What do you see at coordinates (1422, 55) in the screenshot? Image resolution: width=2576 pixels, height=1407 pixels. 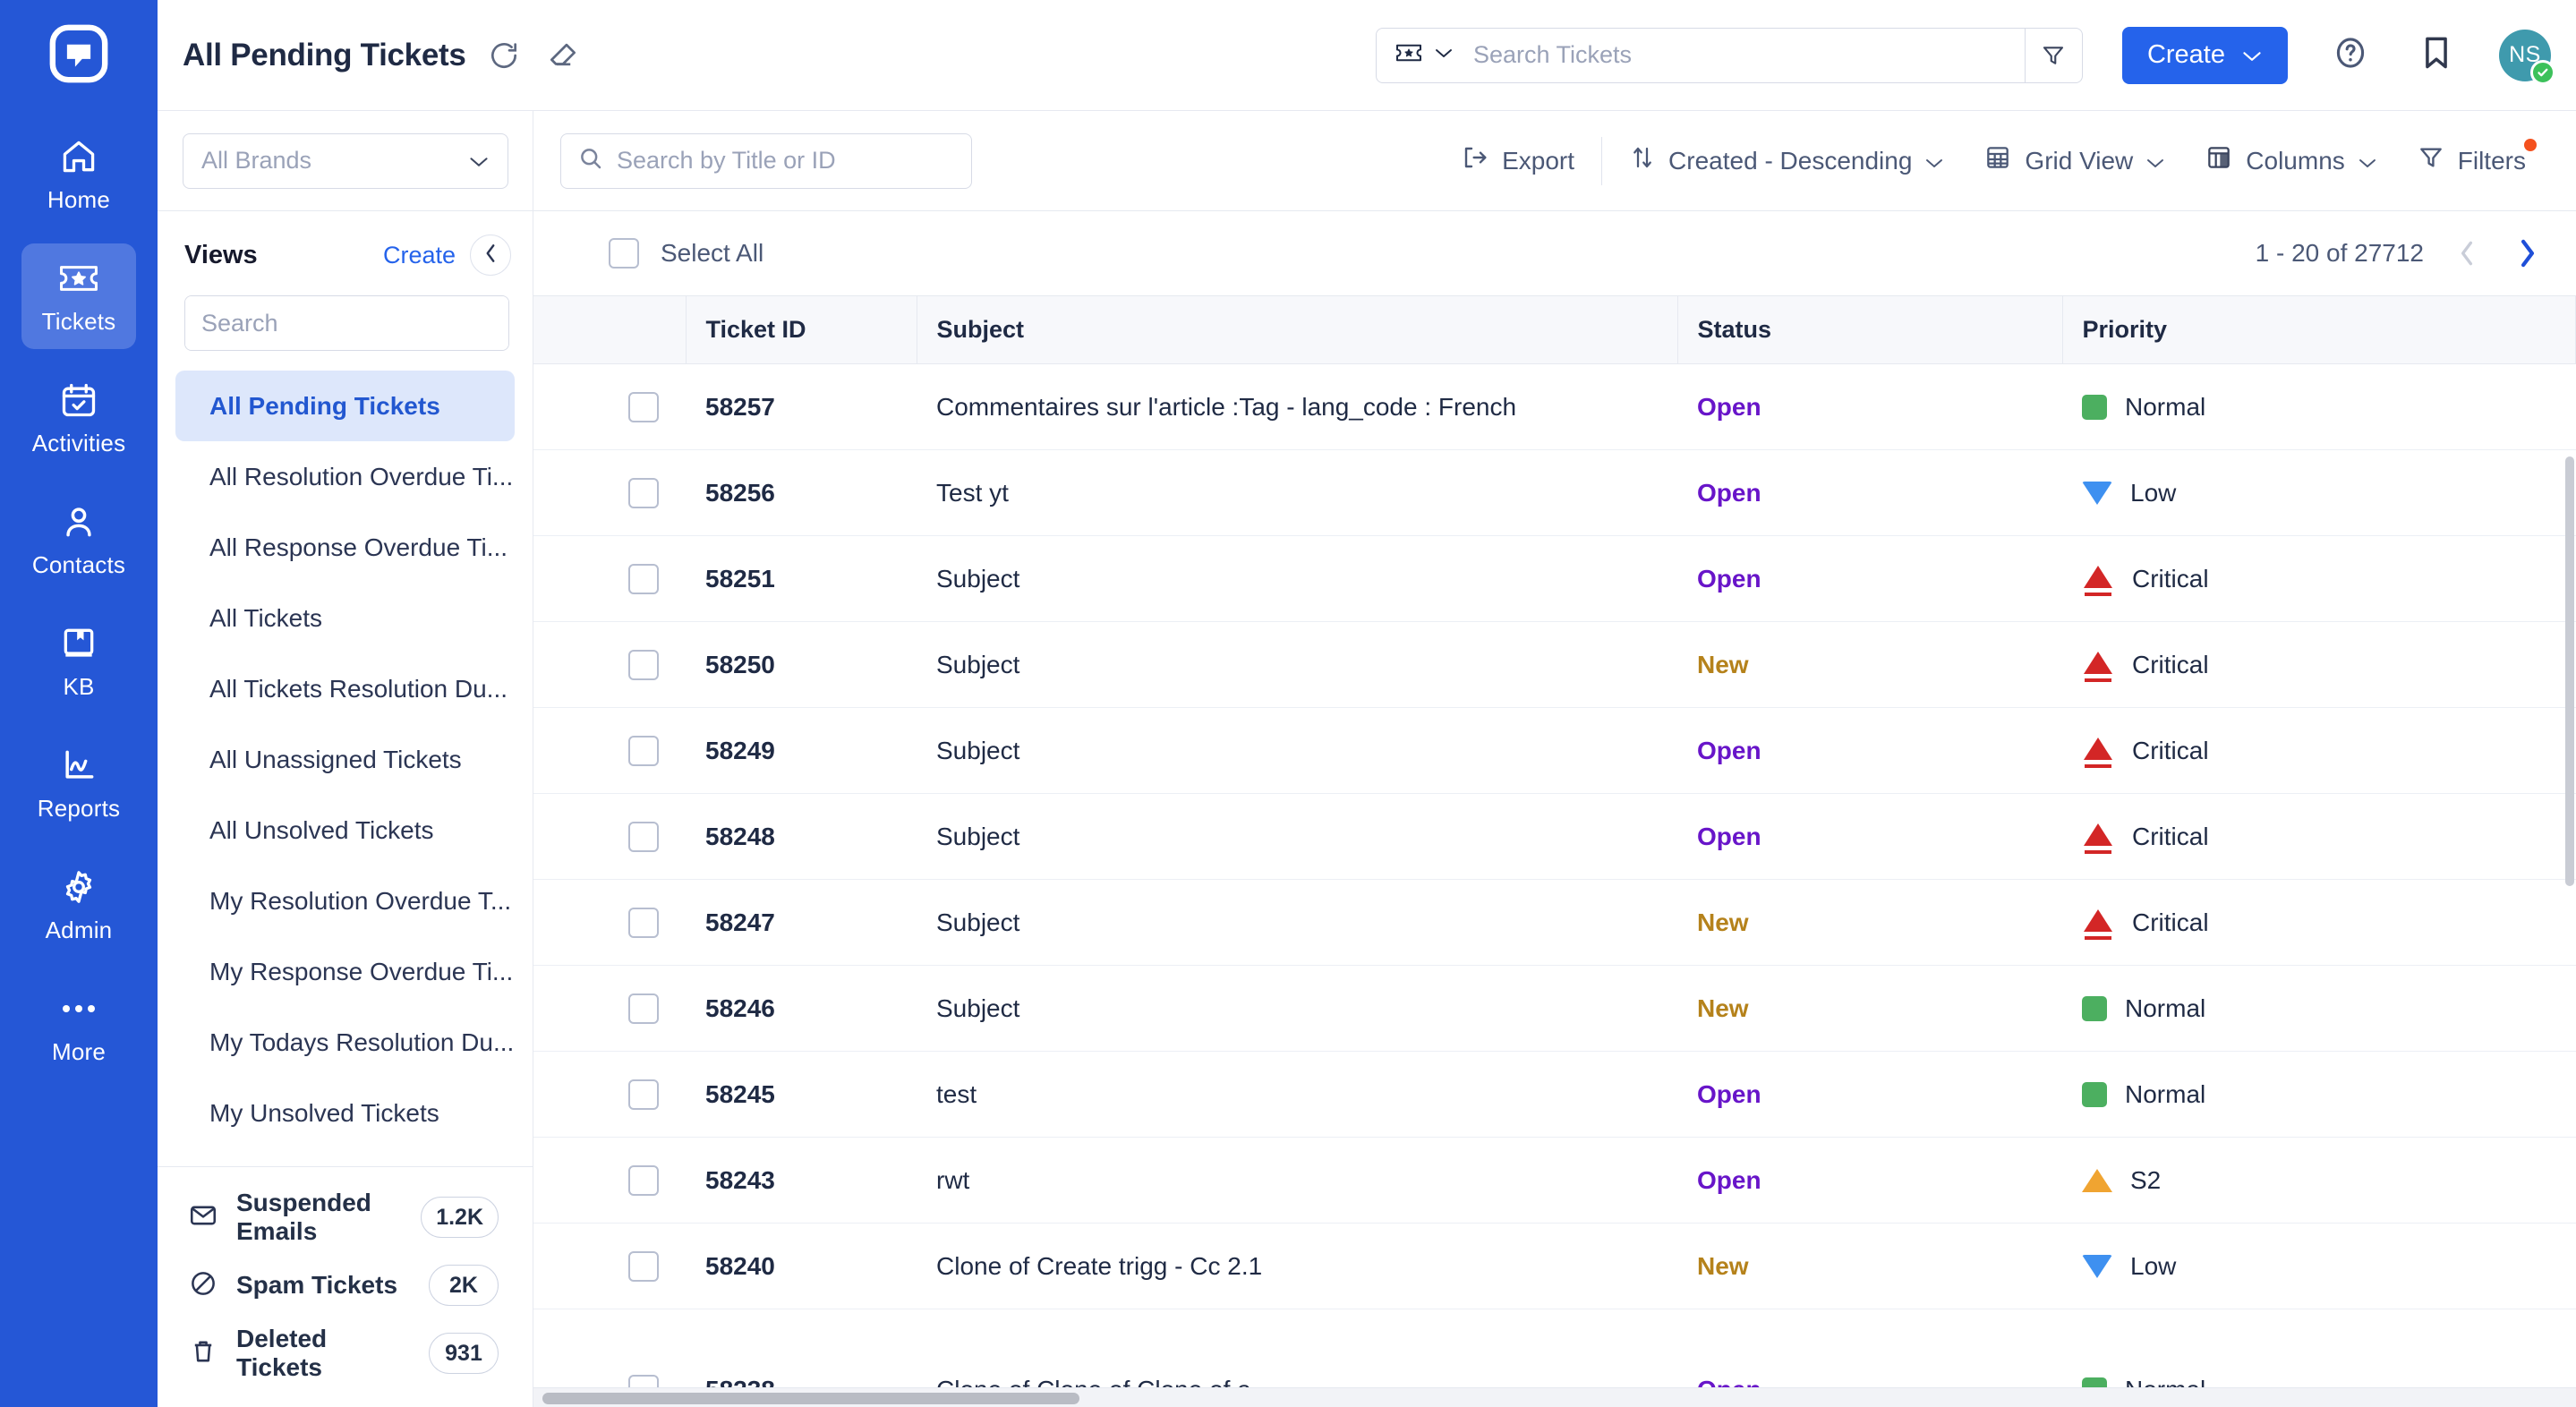 I see `search-type-selector` at bounding box center [1422, 55].